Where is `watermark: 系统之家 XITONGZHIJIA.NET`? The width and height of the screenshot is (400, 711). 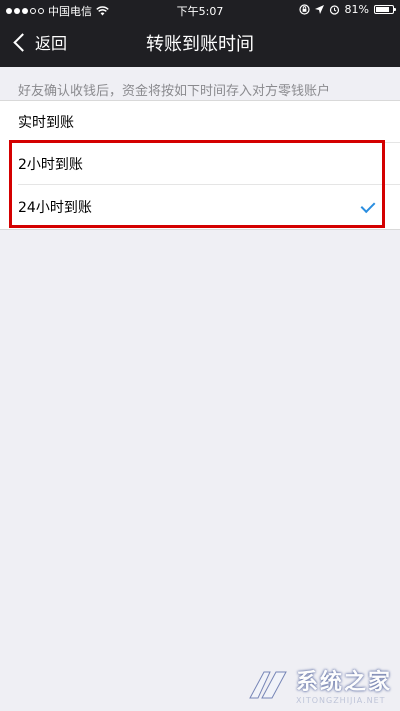 watermark: 系统之家 XITONGZHIJIA.NET is located at coordinates (319, 684).